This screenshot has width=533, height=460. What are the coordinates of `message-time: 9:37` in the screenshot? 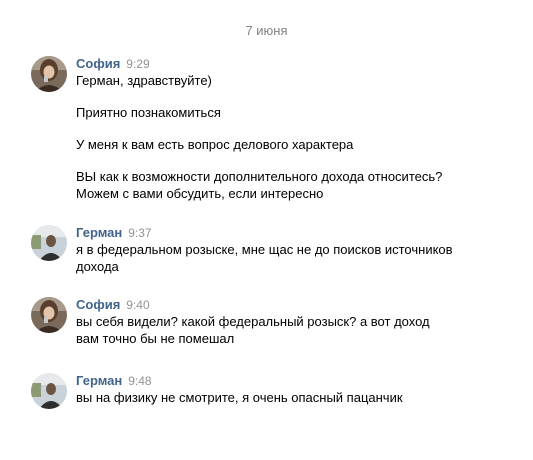 It's located at (139, 233).